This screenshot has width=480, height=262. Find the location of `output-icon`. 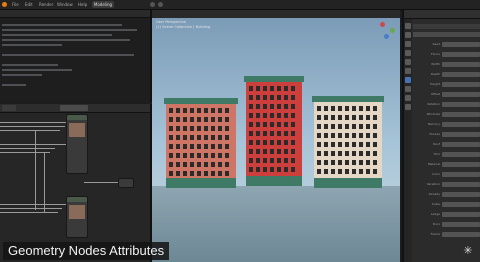

output-icon is located at coordinates (408, 44).